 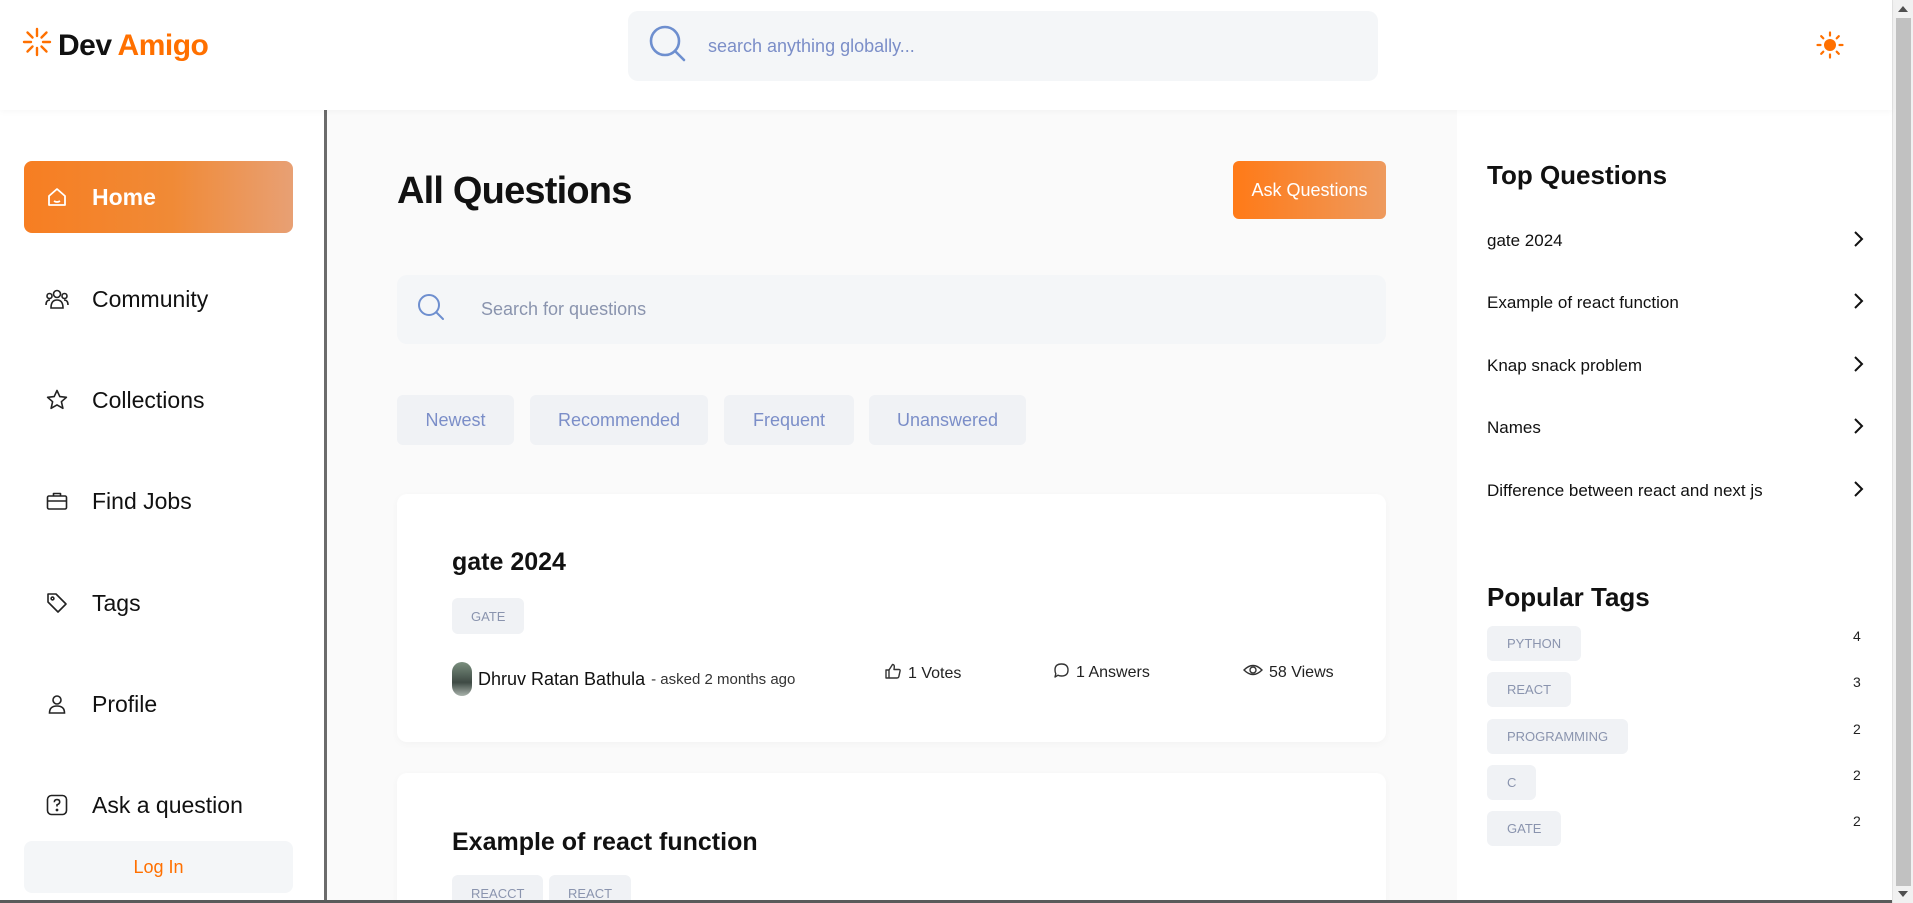 I want to click on briefcase-icon, so click(x=57, y=501).